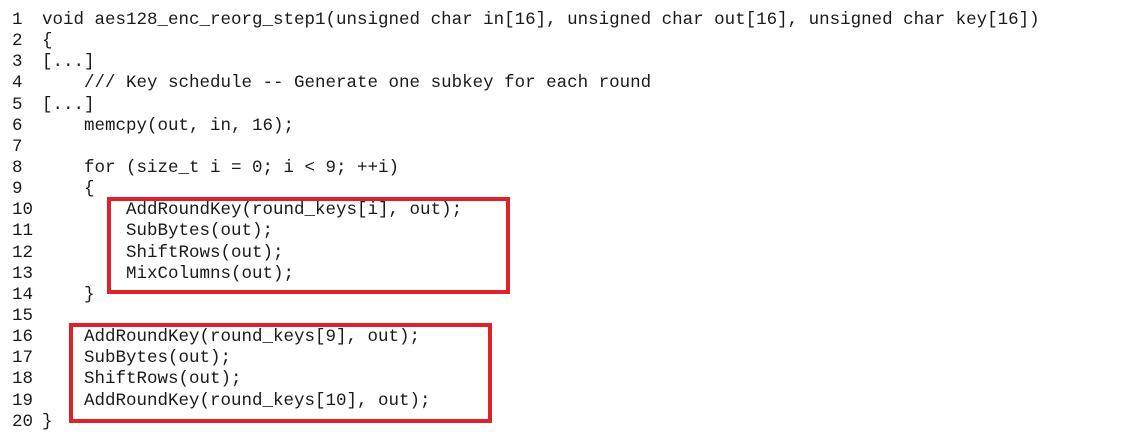  I want to click on code-text: memcpy(out, in, 16);, so click(168, 125).